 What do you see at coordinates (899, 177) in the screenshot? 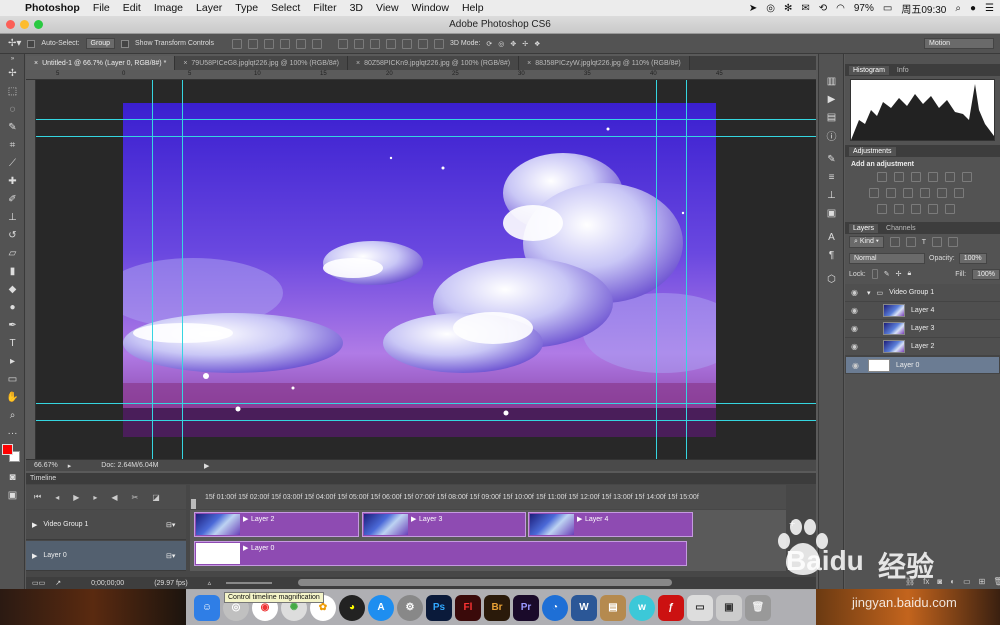
I see `levels-icon` at bounding box center [899, 177].